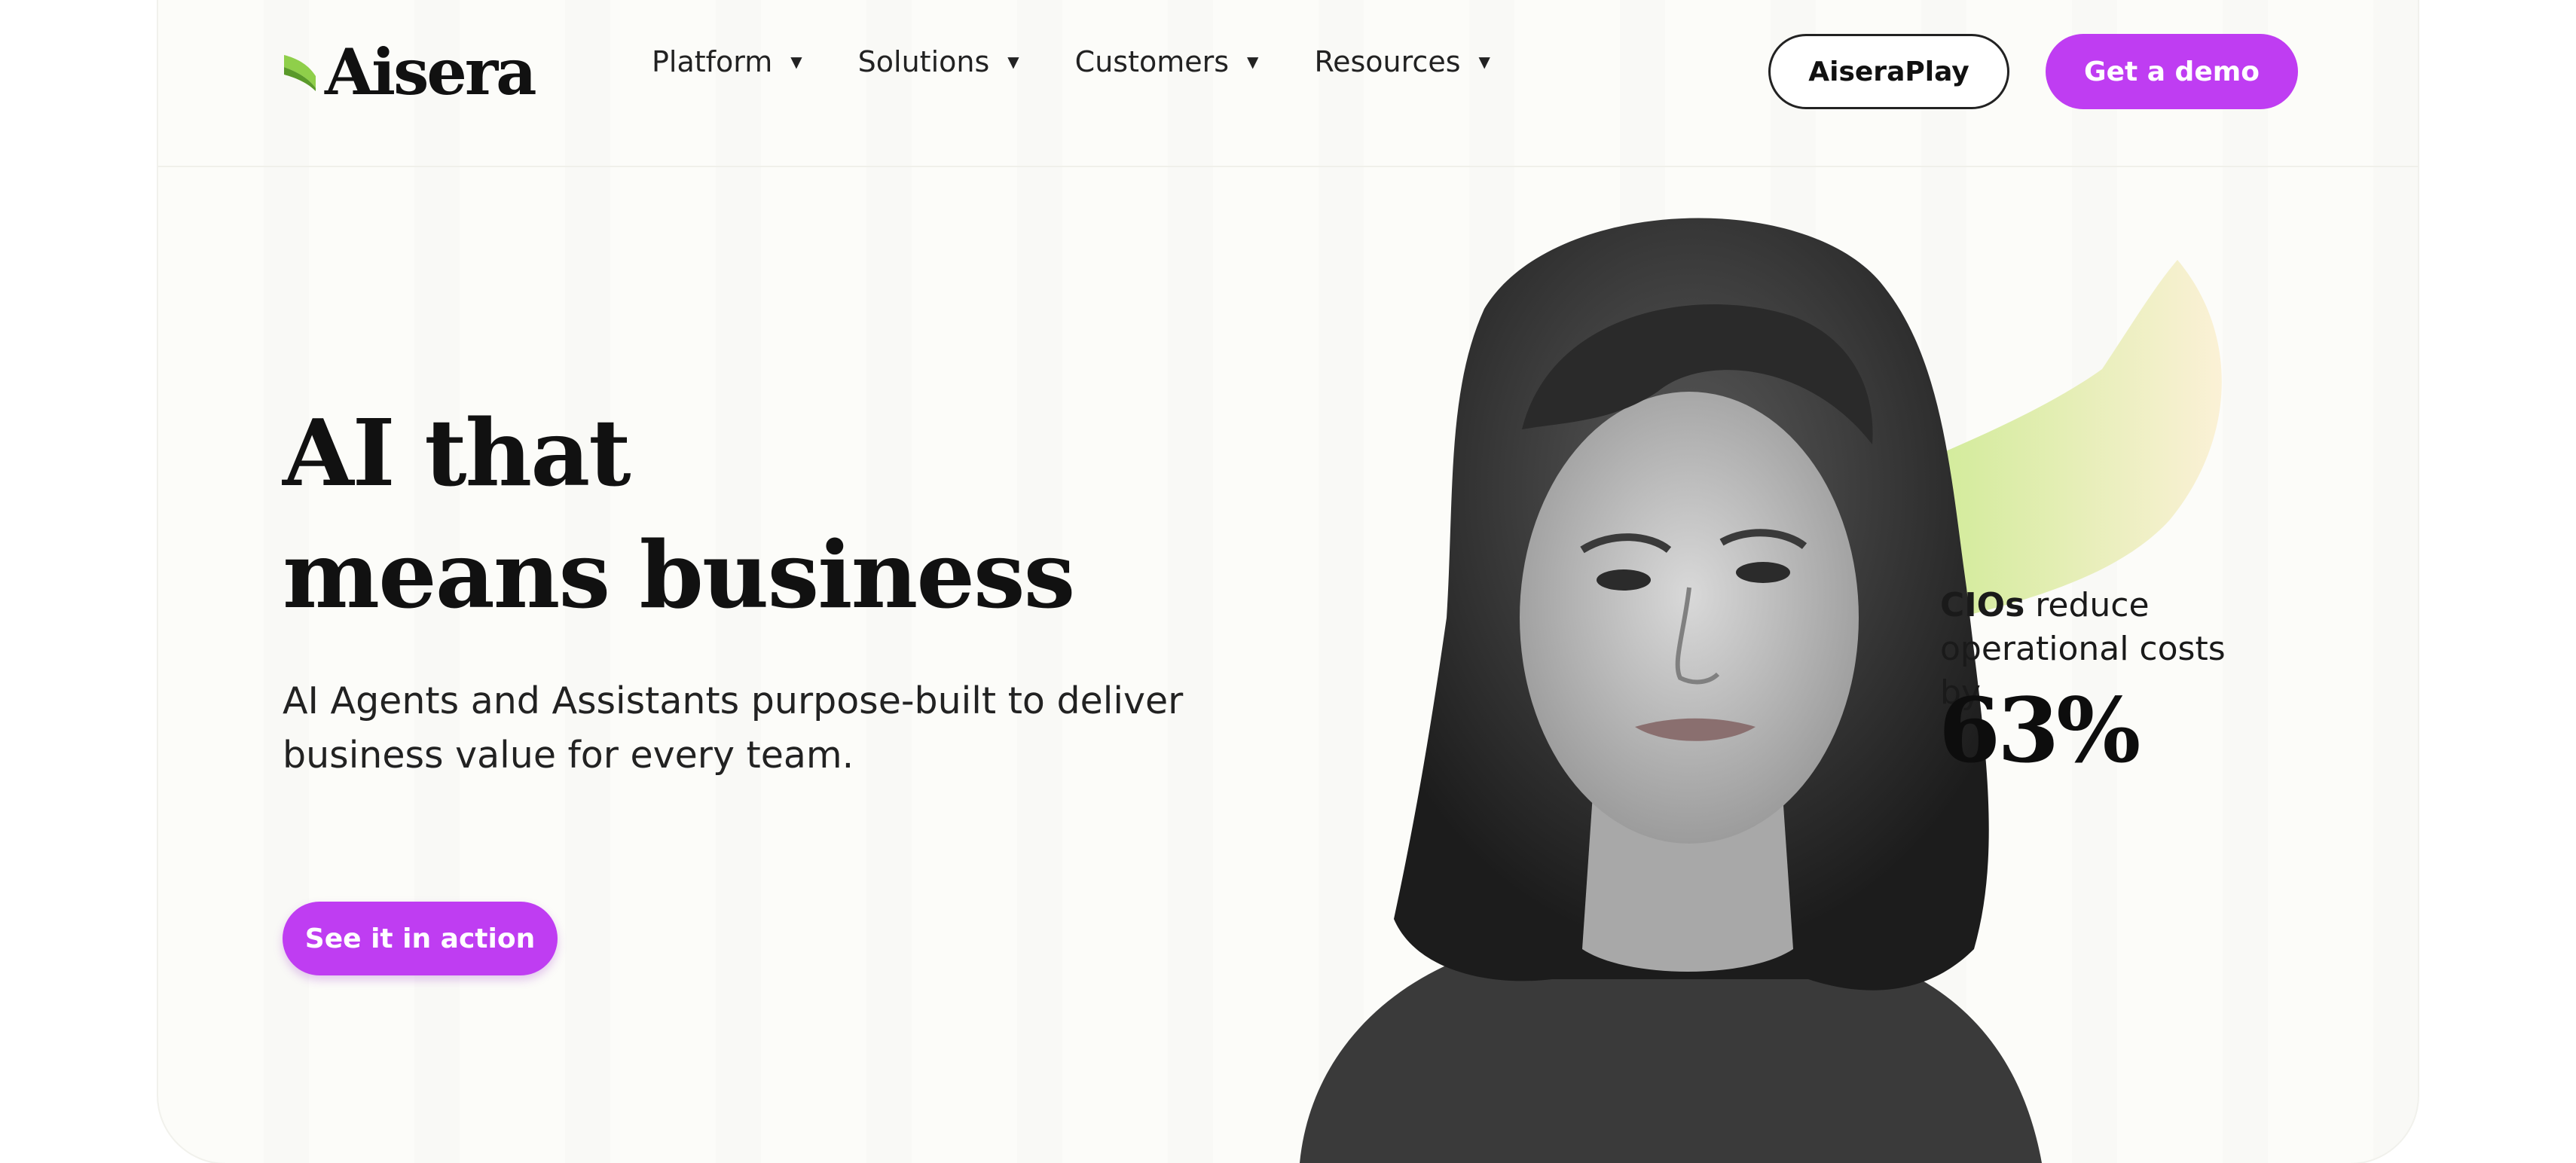  What do you see at coordinates (772, 514) in the screenshot?
I see `hero-title: AI that means business` at bounding box center [772, 514].